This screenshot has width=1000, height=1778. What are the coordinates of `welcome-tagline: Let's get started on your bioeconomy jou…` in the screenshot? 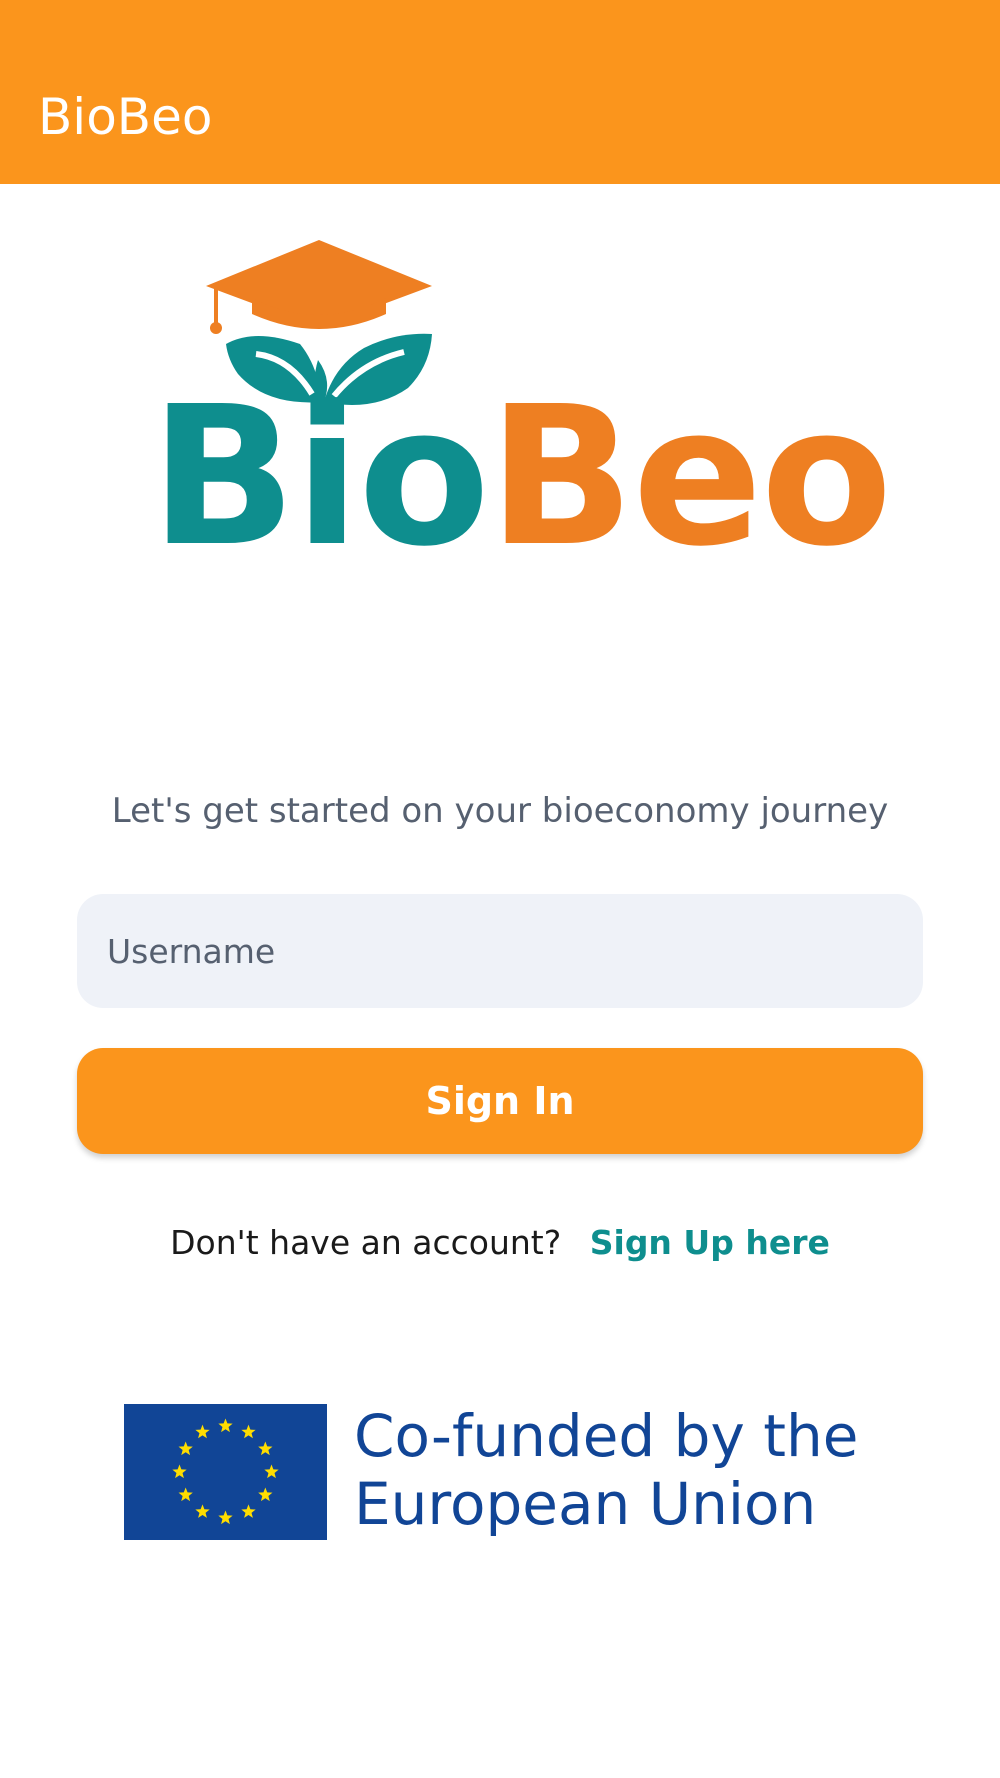 It's located at (500, 811).